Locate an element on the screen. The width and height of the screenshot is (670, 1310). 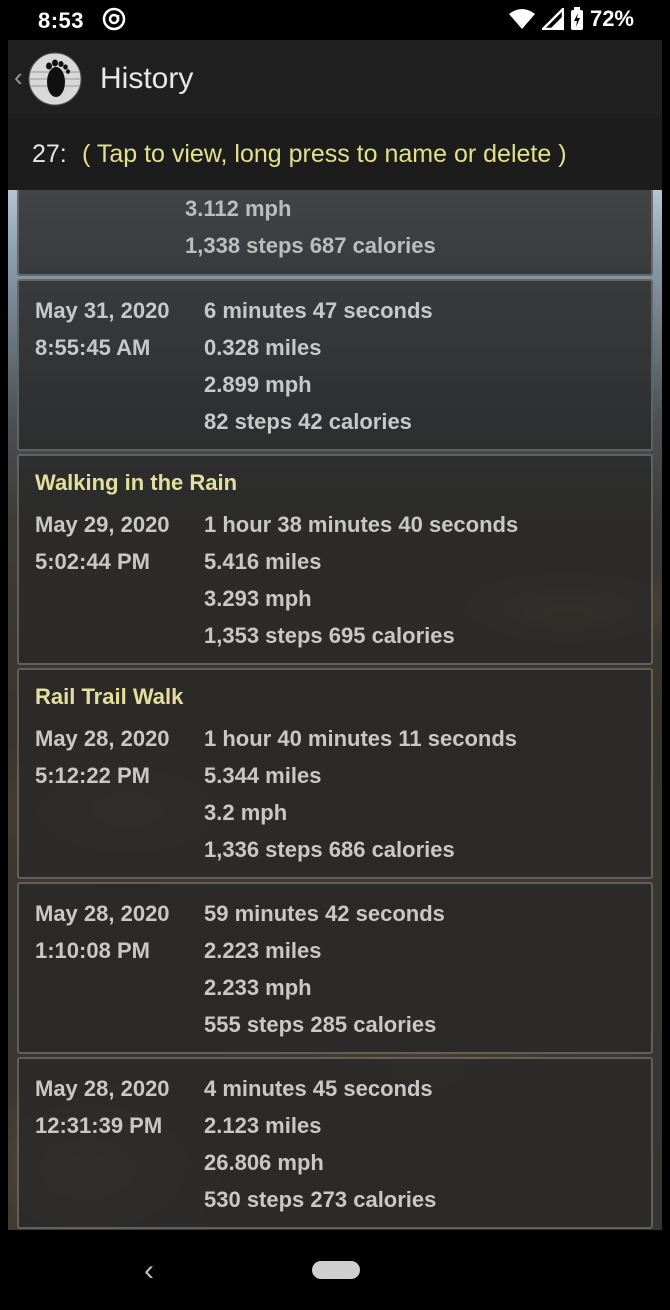
system-nav-bar: ‹ is located at coordinates (335, 1270).